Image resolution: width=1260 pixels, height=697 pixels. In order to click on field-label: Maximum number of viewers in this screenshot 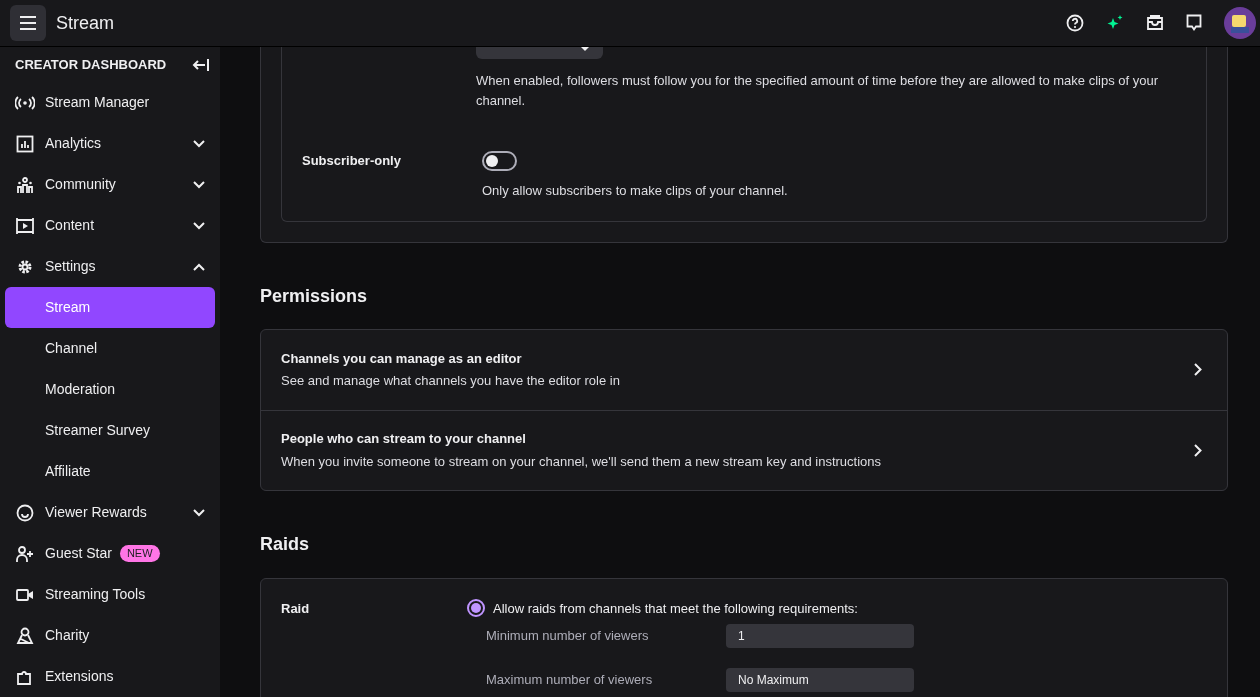, I will do `click(570, 680)`.